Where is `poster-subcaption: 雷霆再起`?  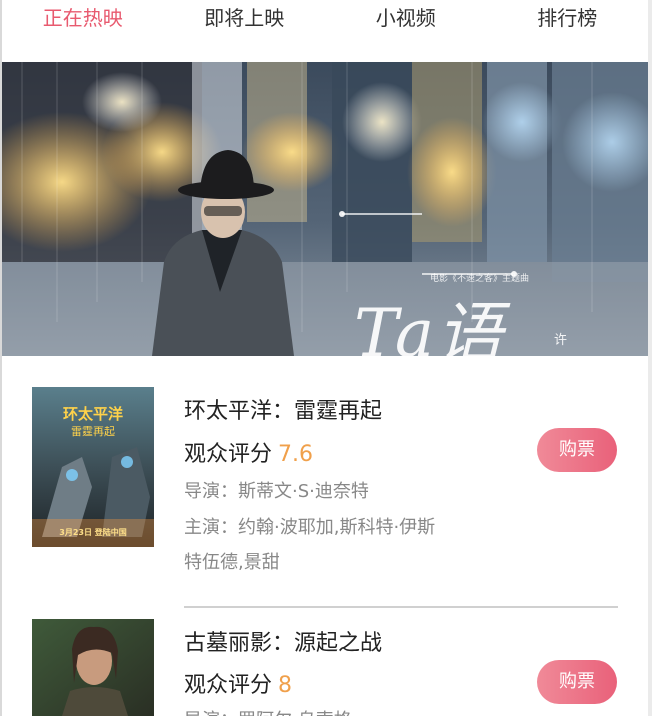 poster-subcaption: 雷霆再起 is located at coordinates (93, 431).